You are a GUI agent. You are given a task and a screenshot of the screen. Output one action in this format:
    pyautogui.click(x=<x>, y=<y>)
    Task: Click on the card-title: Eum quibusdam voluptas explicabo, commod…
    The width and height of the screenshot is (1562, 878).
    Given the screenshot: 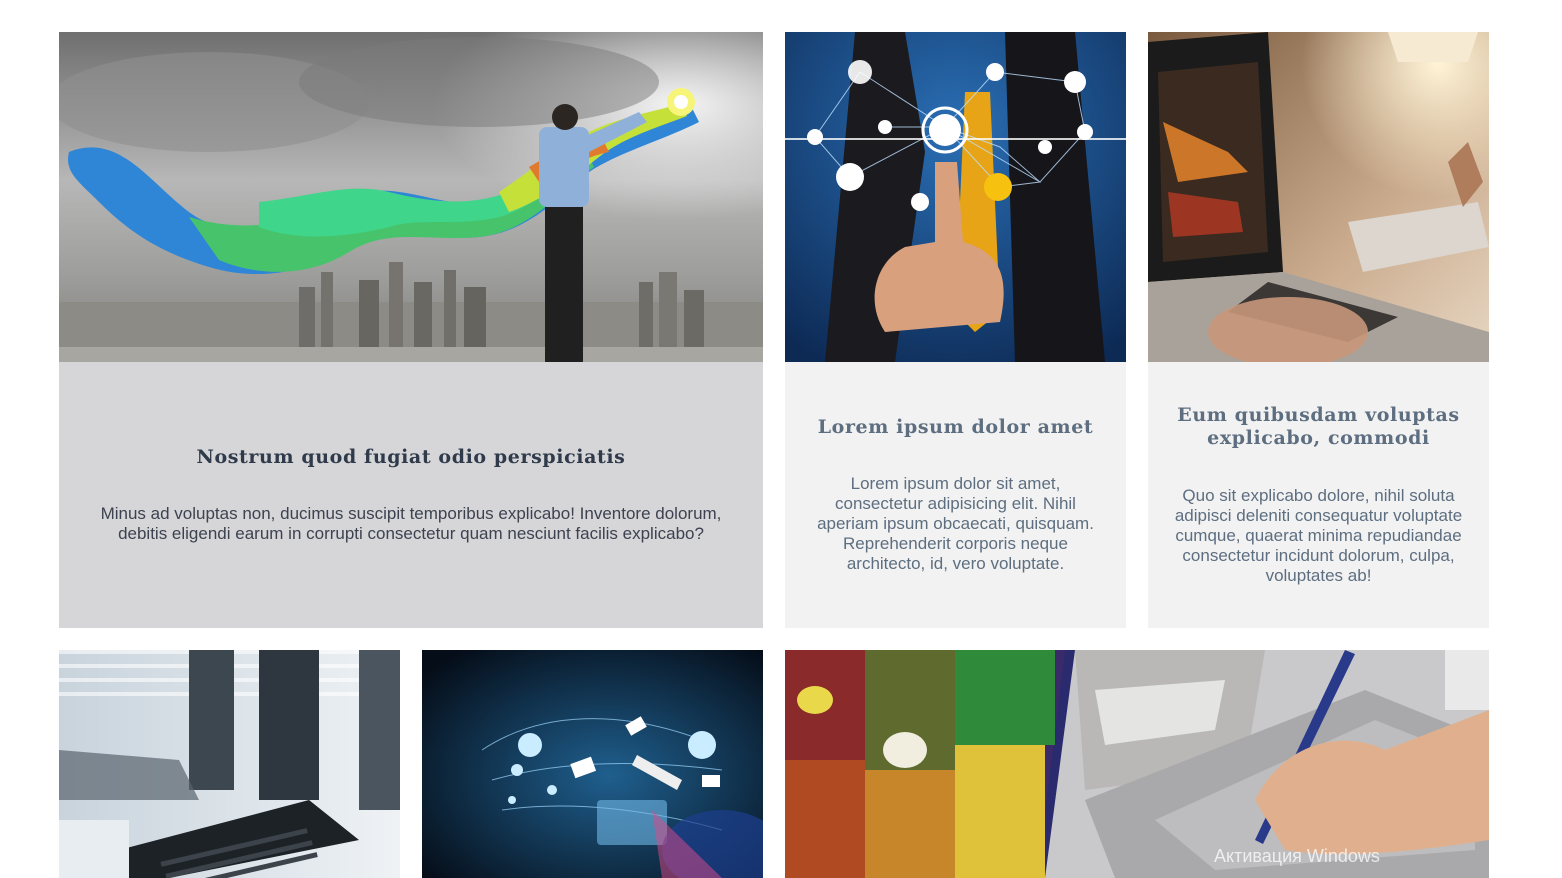 What is the action you would take?
    pyautogui.click(x=1318, y=427)
    